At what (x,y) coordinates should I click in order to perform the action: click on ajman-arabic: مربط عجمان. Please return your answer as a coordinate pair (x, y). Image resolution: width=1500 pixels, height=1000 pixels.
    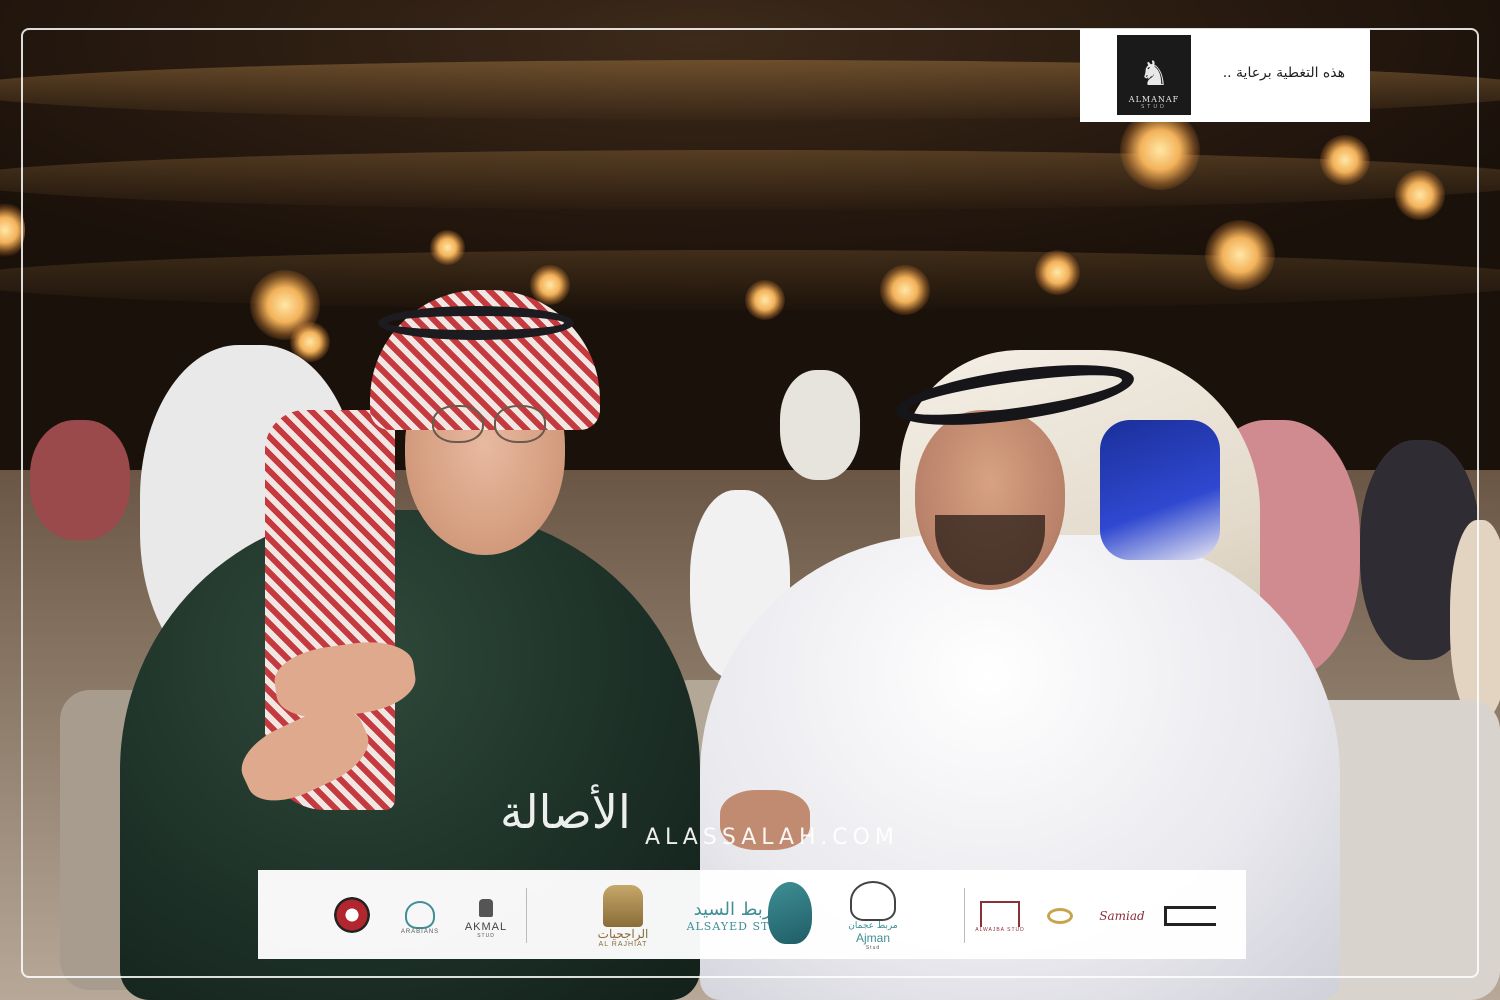
    Looking at the image, I should click on (873, 926).